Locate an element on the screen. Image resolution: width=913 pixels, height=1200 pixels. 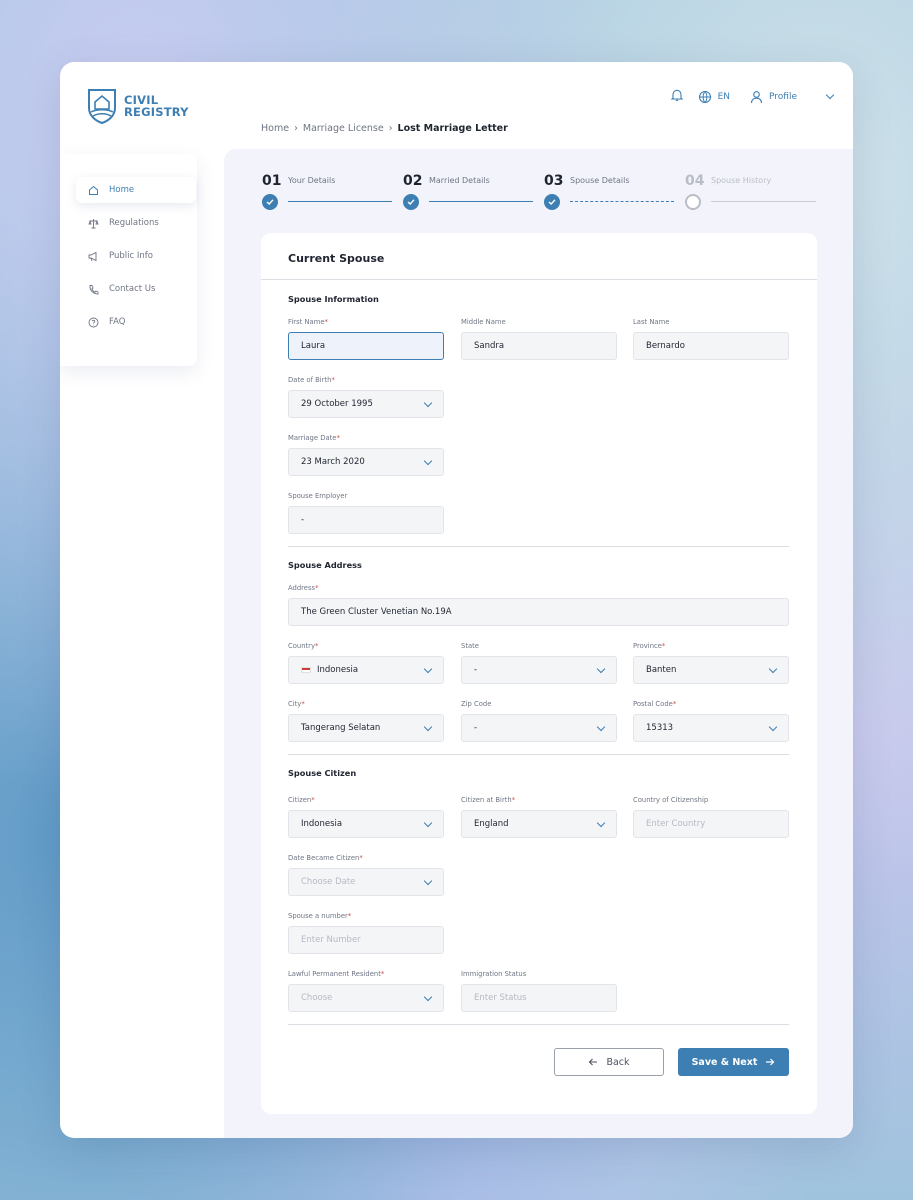
lawful-permanent-resident-field: Lawful Permanent Resident* Choose is located at coordinates (366, 991).